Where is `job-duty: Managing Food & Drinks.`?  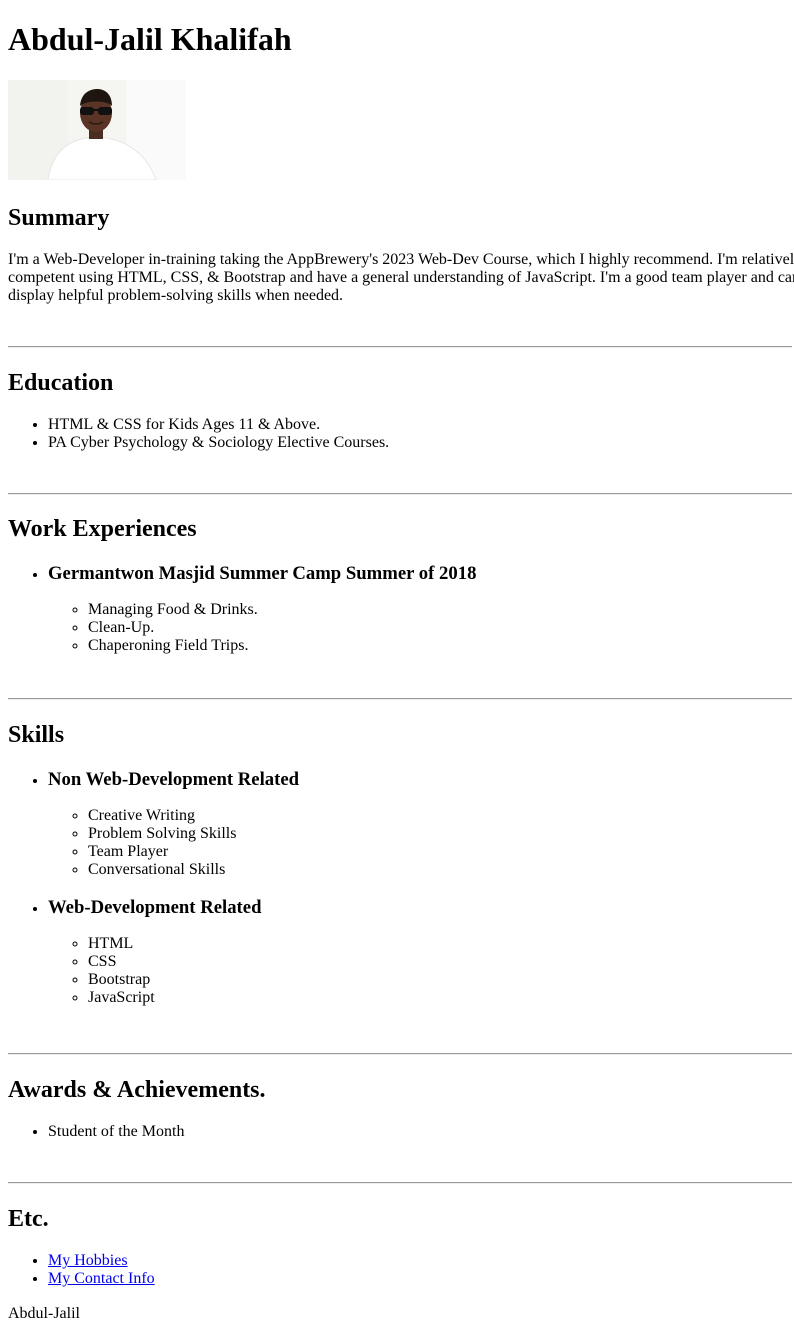
job-duty: Managing Food & Drinks. is located at coordinates (282, 610).